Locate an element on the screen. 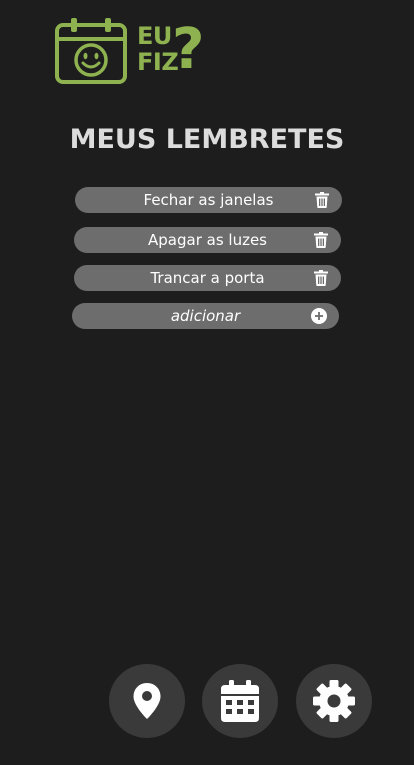 The height and width of the screenshot is (765, 414). map-pin-icon is located at coordinates (147, 701).